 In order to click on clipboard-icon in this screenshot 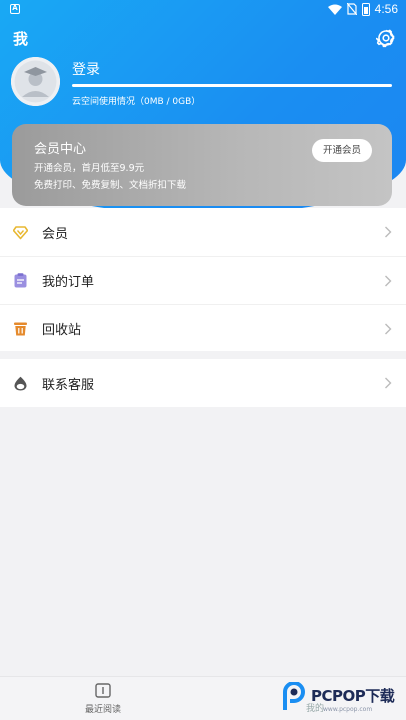, I will do `click(20, 280)`.